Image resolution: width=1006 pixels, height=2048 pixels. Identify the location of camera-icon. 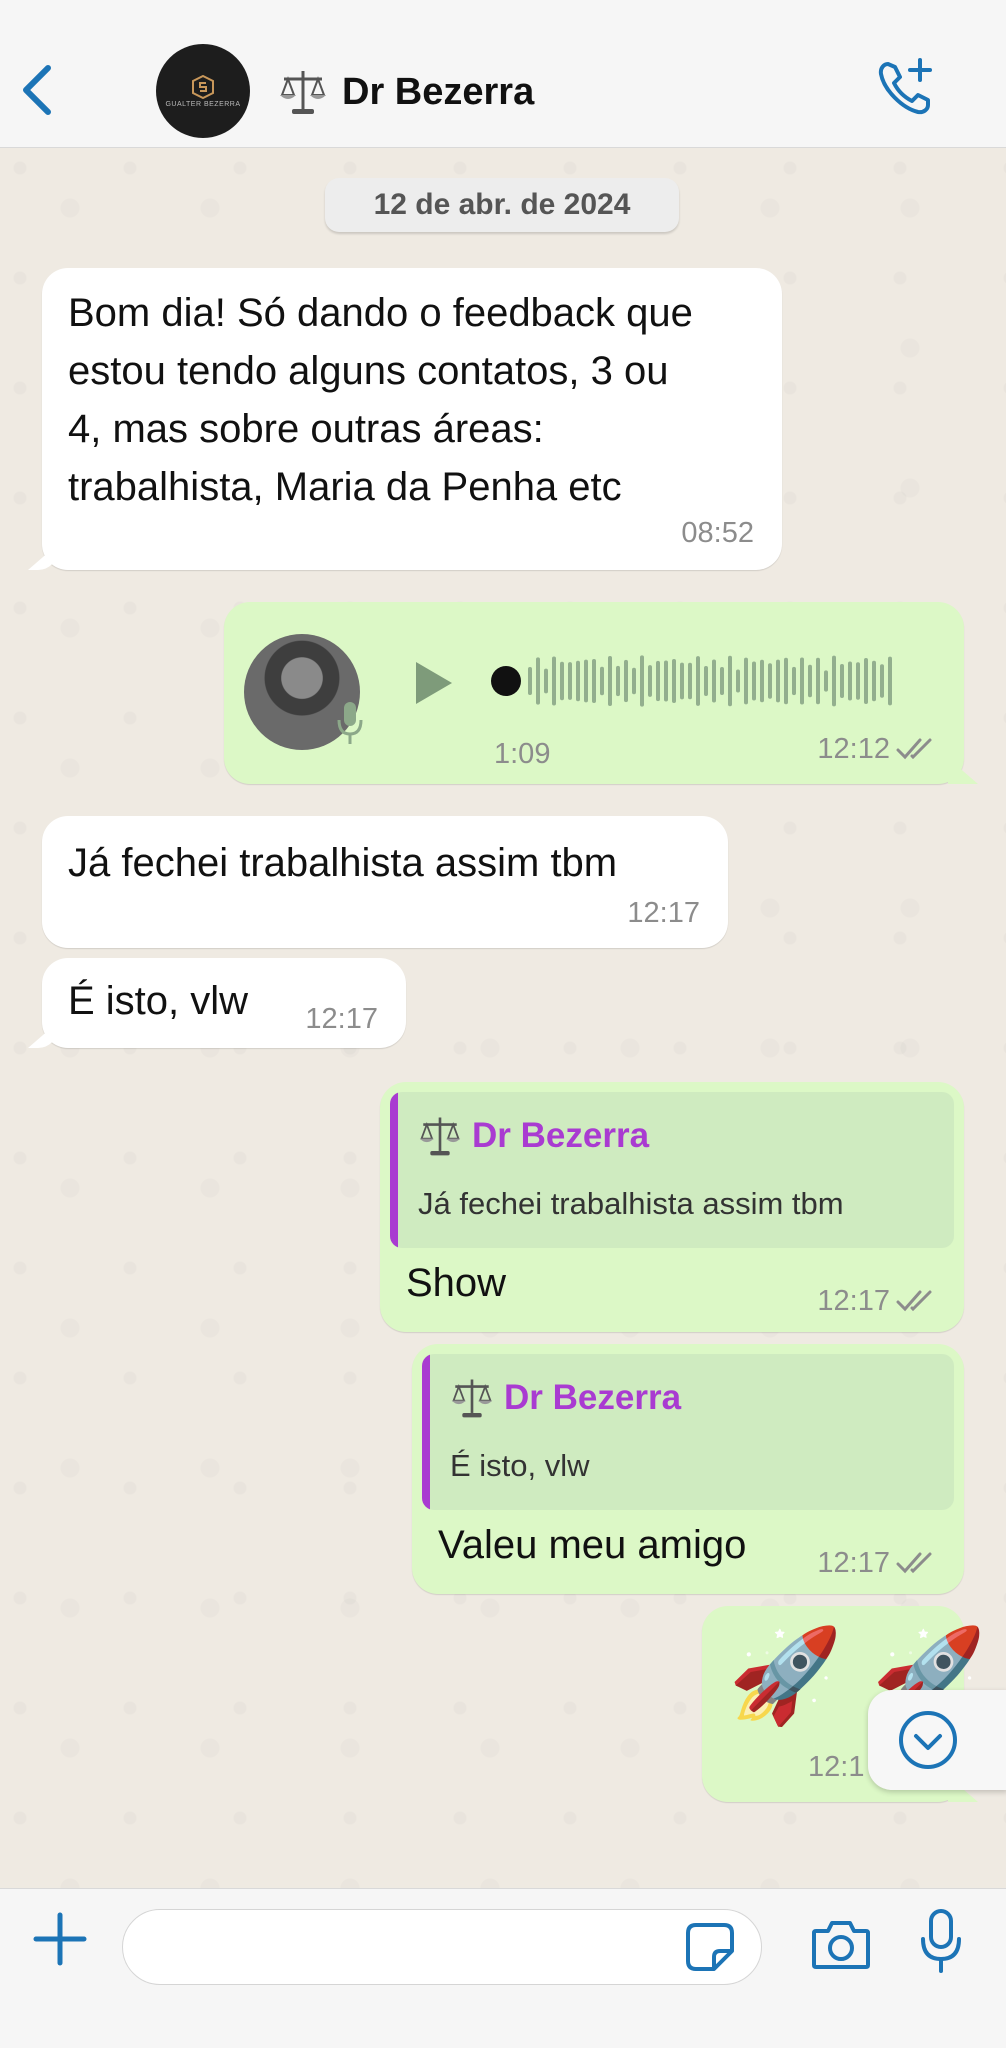
(841, 1944).